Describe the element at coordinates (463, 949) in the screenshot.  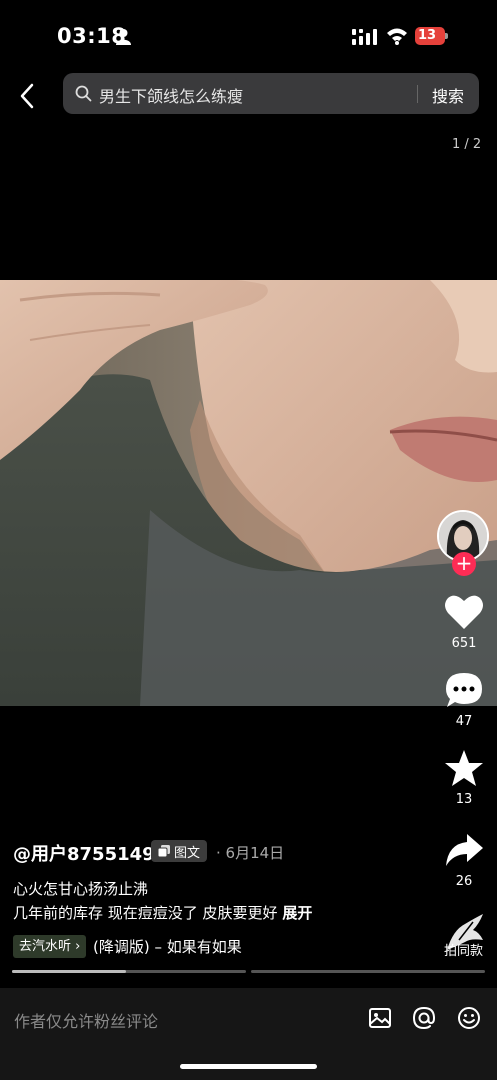
I see `same-style-label: 拍同款` at that location.